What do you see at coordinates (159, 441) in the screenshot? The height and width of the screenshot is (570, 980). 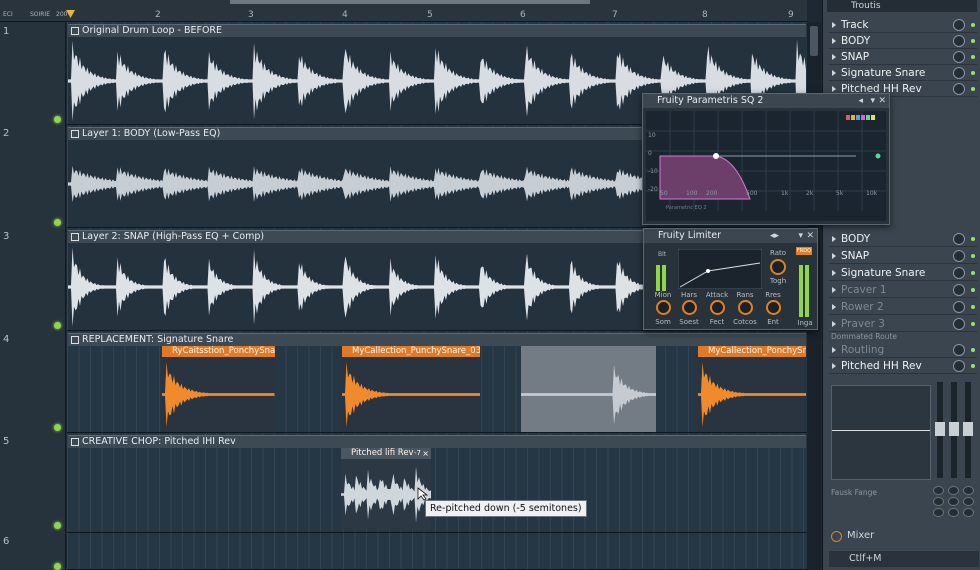 I see `clip-title: CREATIVE CHOP: Pitched IHI Rev` at bounding box center [159, 441].